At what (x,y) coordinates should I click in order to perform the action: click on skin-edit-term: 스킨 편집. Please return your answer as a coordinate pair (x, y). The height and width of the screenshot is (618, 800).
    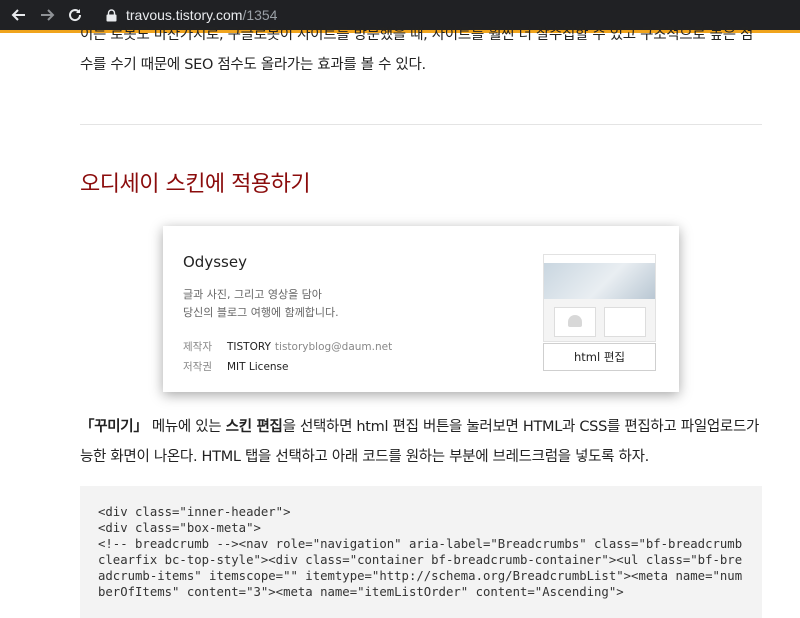
    Looking at the image, I should click on (254, 427).